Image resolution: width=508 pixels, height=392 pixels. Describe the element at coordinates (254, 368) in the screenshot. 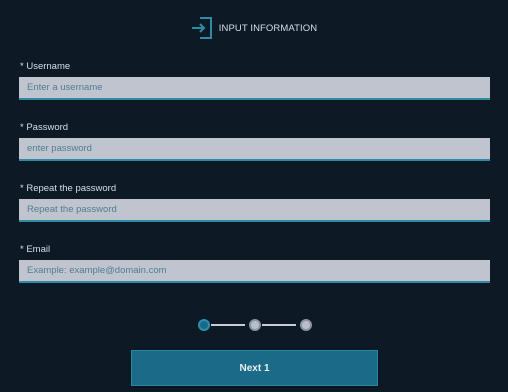

I see `next-button: Next 1` at that location.